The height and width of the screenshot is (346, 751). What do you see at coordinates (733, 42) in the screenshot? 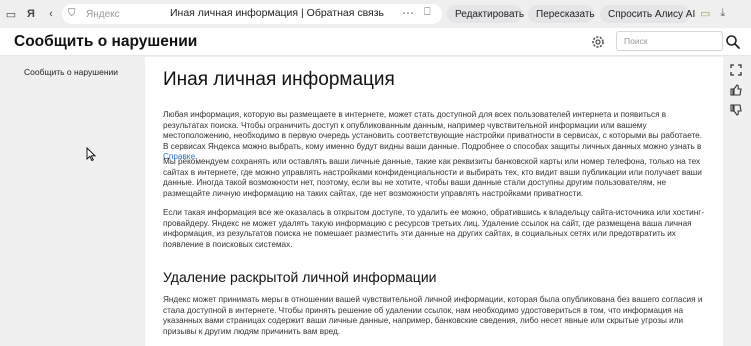
I see `search-icon` at bounding box center [733, 42].